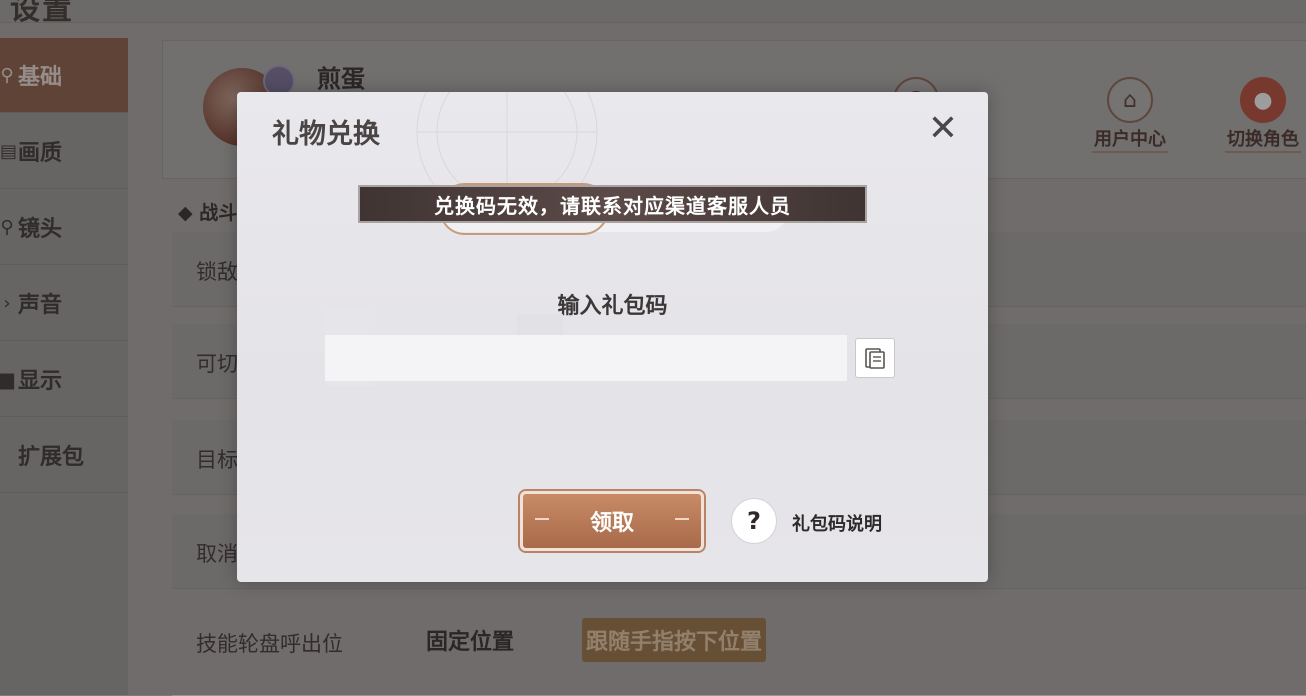  What do you see at coordinates (837, 523) in the screenshot?
I see `gift-code-help-link: 礼包码说明` at bounding box center [837, 523].